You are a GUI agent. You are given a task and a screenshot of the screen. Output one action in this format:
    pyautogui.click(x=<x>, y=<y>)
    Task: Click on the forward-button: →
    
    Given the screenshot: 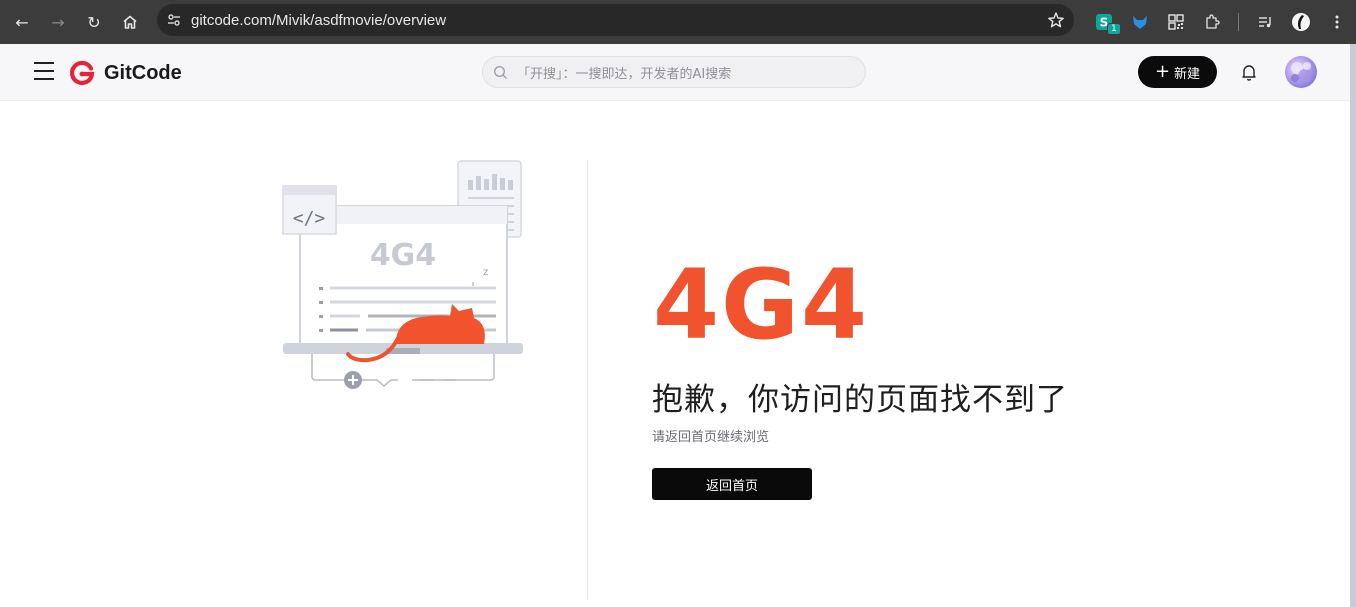 What is the action you would take?
    pyautogui.click(x=58, y=22)
    